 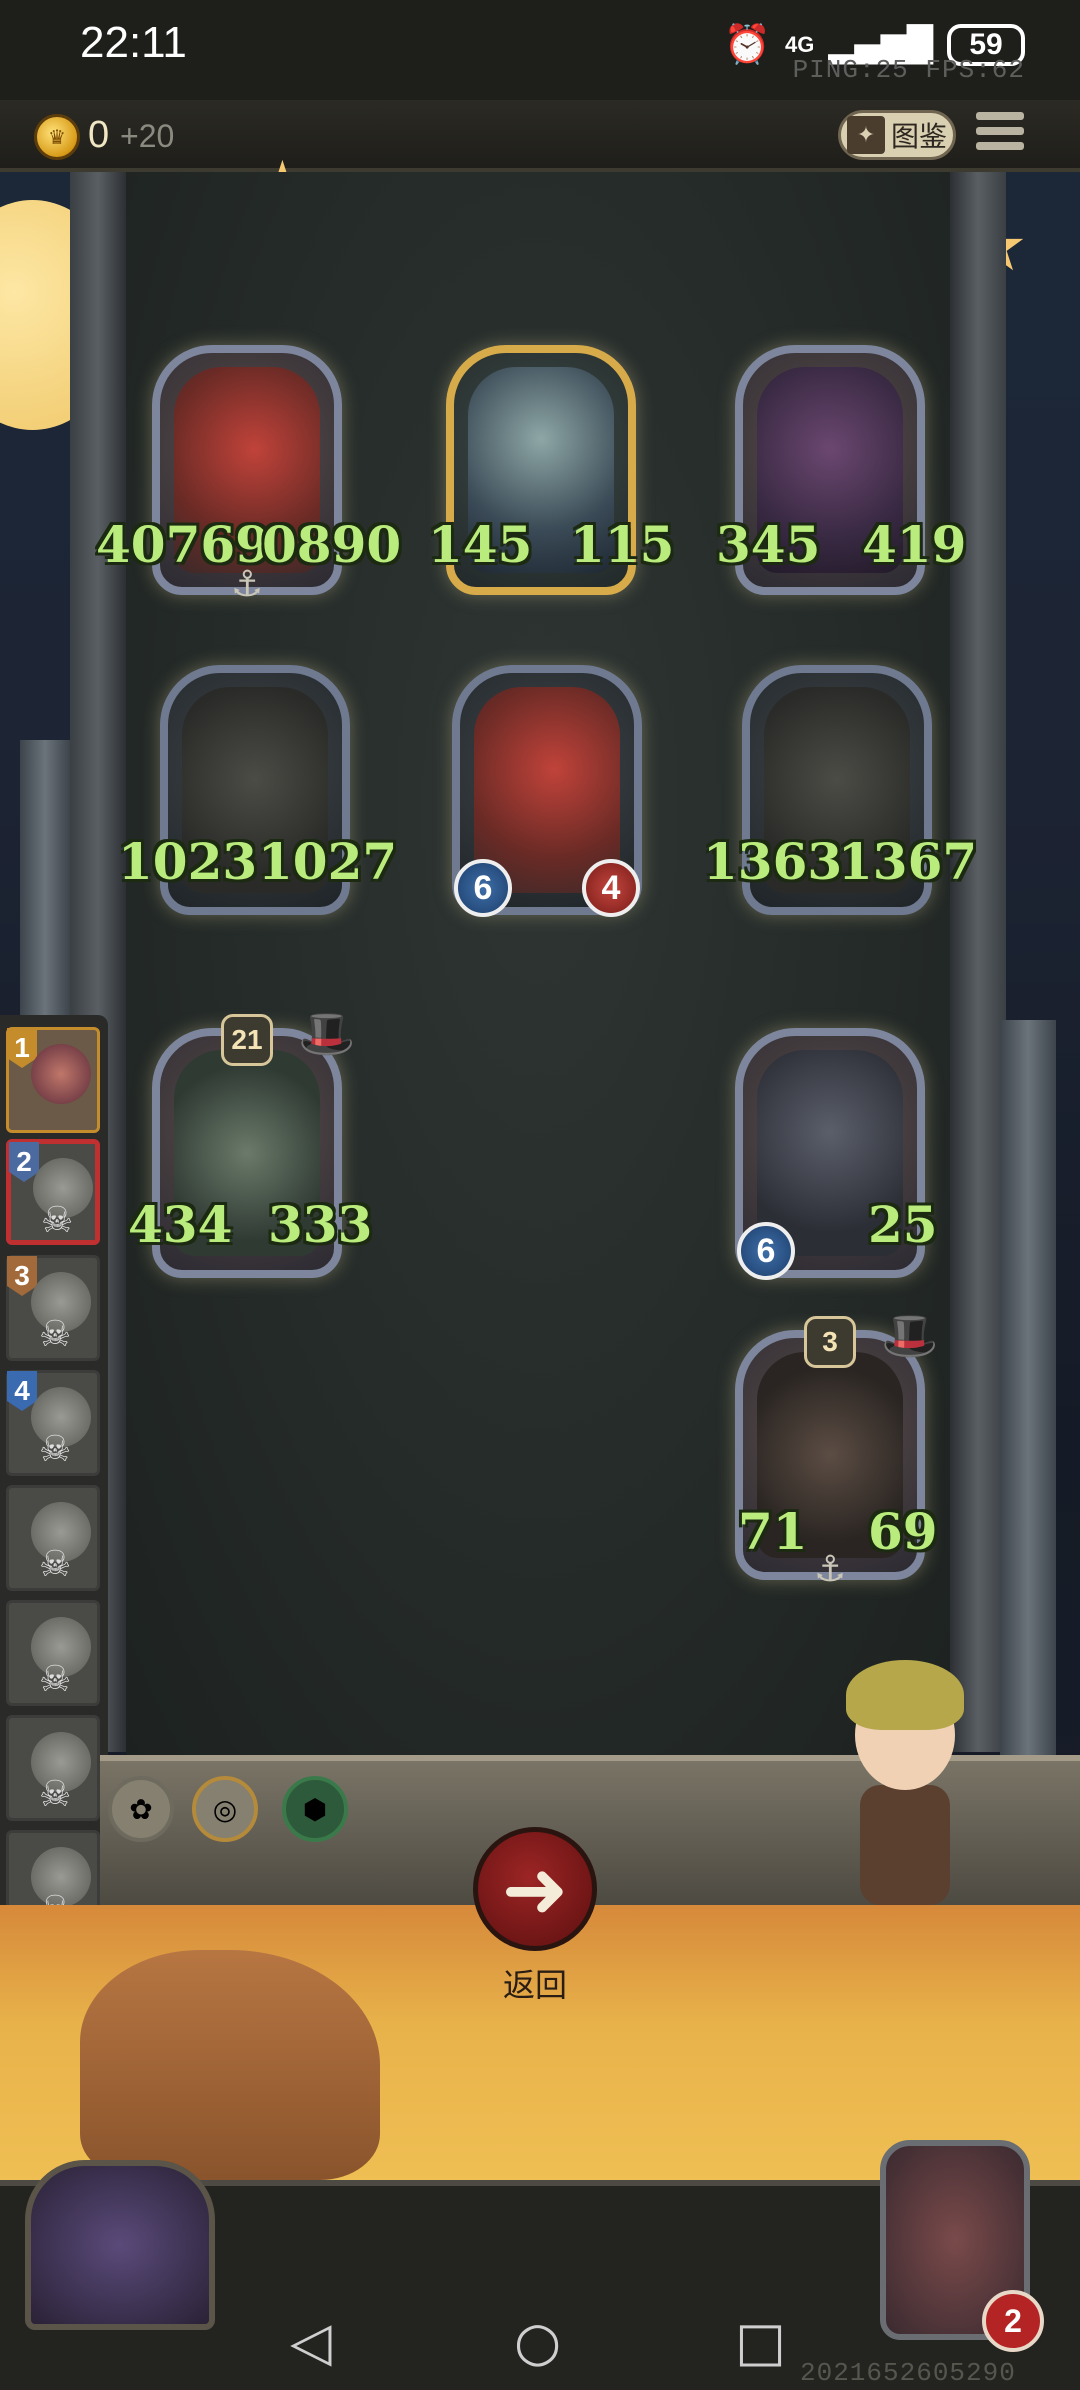 I want to click on alarm-icon: ⏰, so click(x=747, y=44).